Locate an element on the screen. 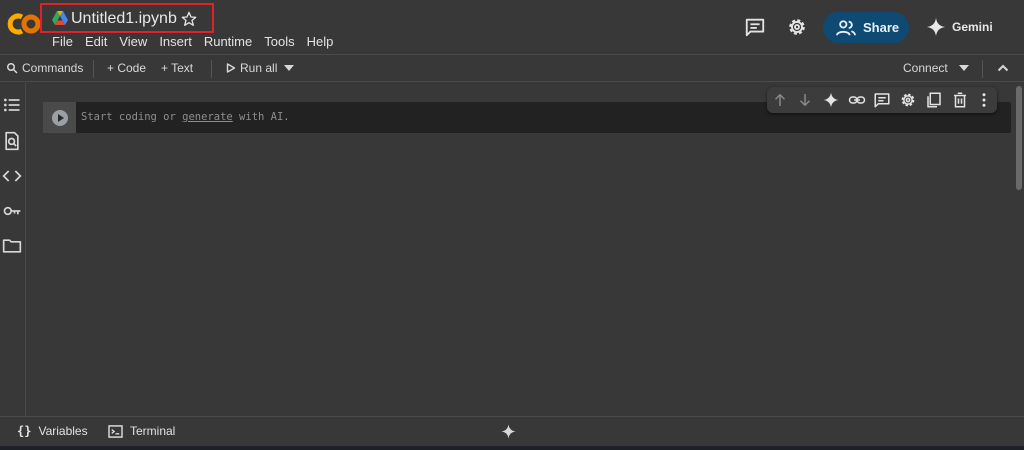 The width and height of the screenshot is (1024, 450). variables-button: {} Variables is located at coordinates (52, 431).